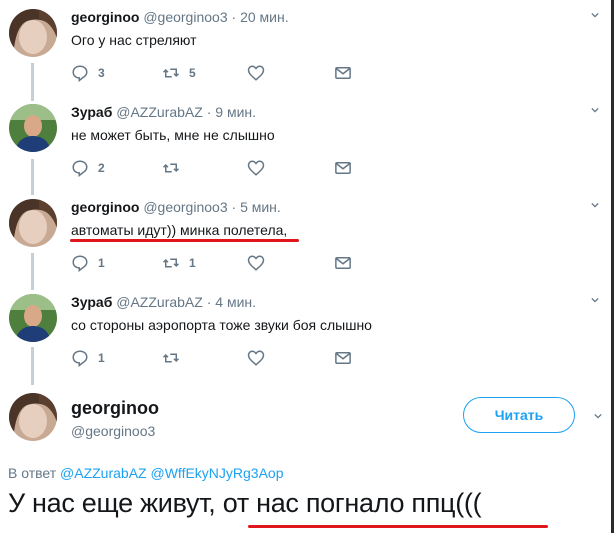 This screenshot has width=614, height=533. What do you see at coordinates (221, 169) in the screenshot?
I see `tweet-actions: 2` at bounding box center [221, 169].